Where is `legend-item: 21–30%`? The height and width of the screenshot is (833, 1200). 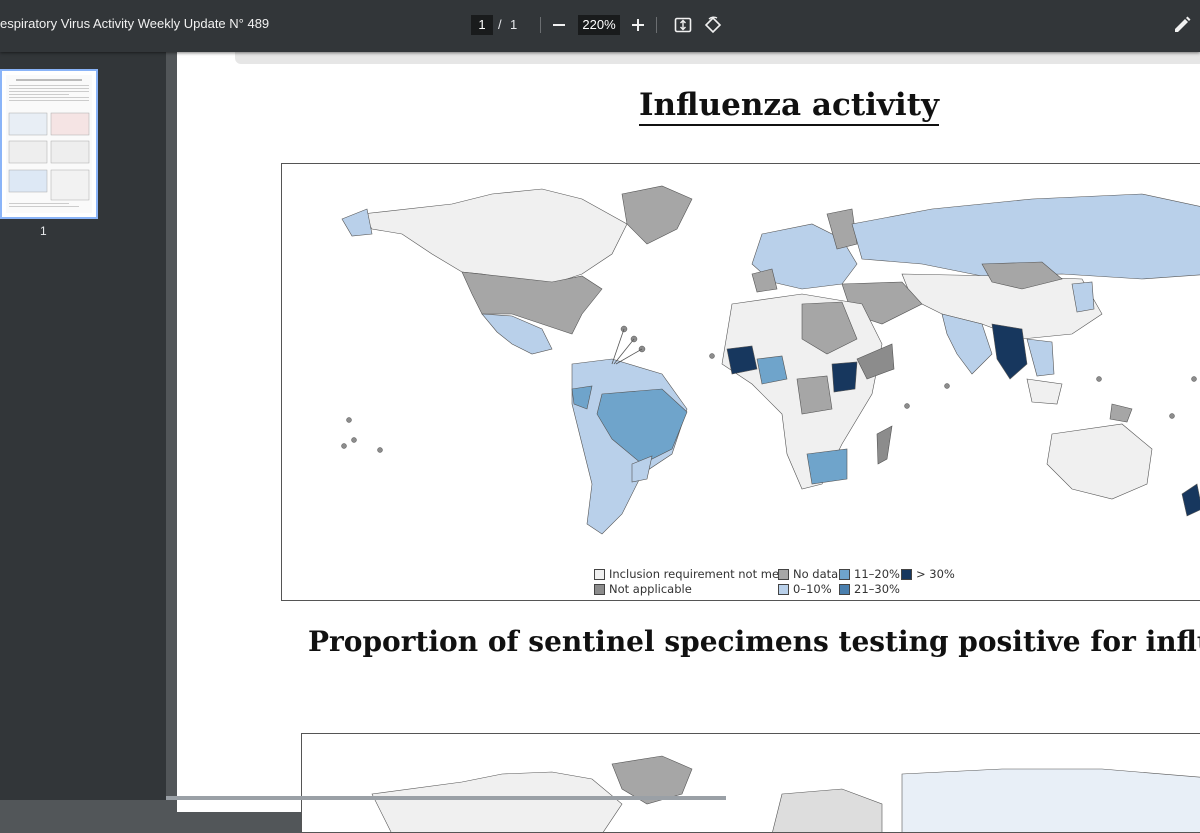 legend-item: 21–30% is located at coordinates (869, 589).